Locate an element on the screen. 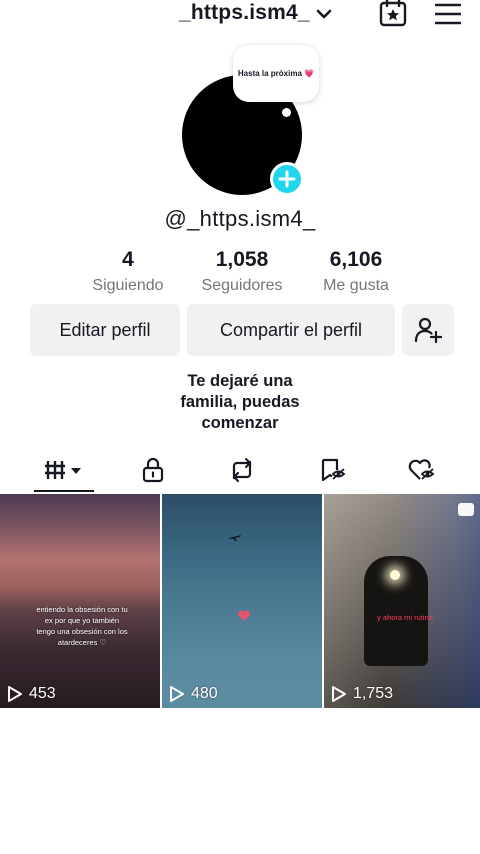  stat-followers: 1,058 Seguidores is located at coordinates (242, 271).